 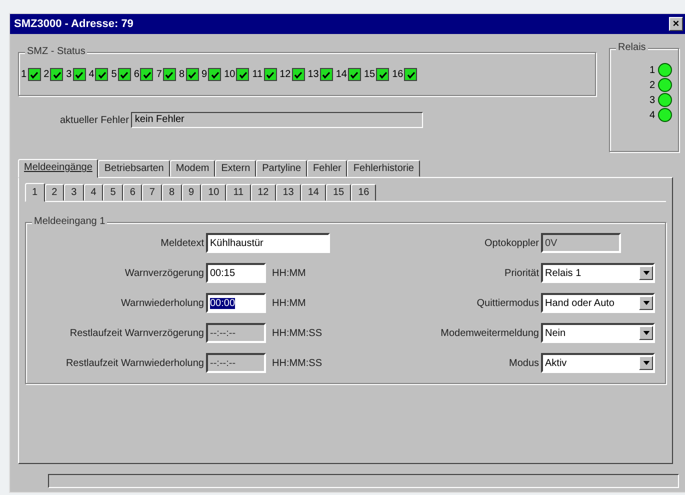 I want to click on tab: Extern, so click(x=235, y=168).